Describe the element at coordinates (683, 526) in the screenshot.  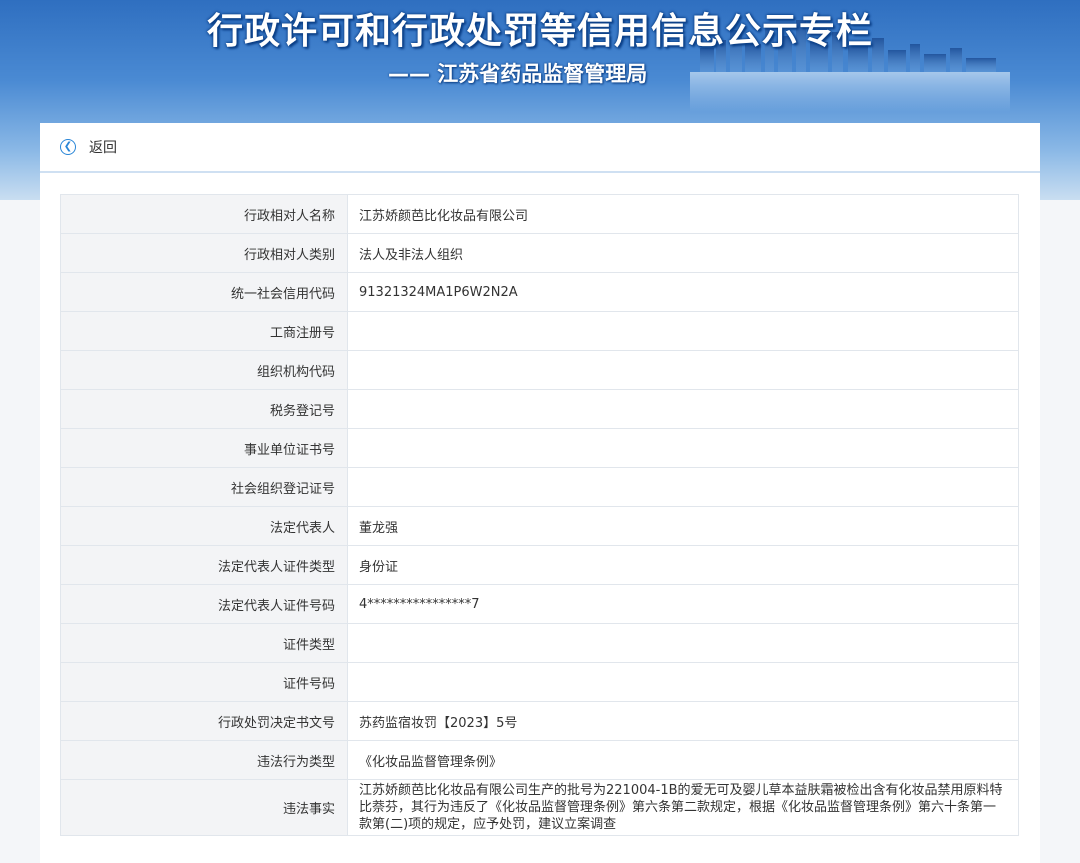
I see `field-value: 董龙强` at that location.